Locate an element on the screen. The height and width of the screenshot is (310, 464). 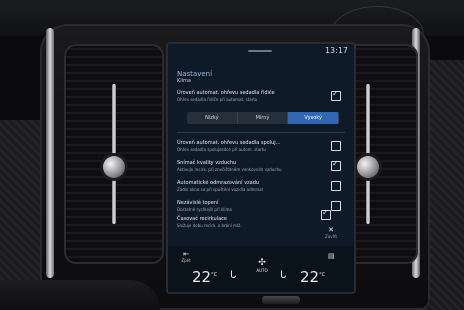
back-label: Zpět is located at coordinates (186, 260).